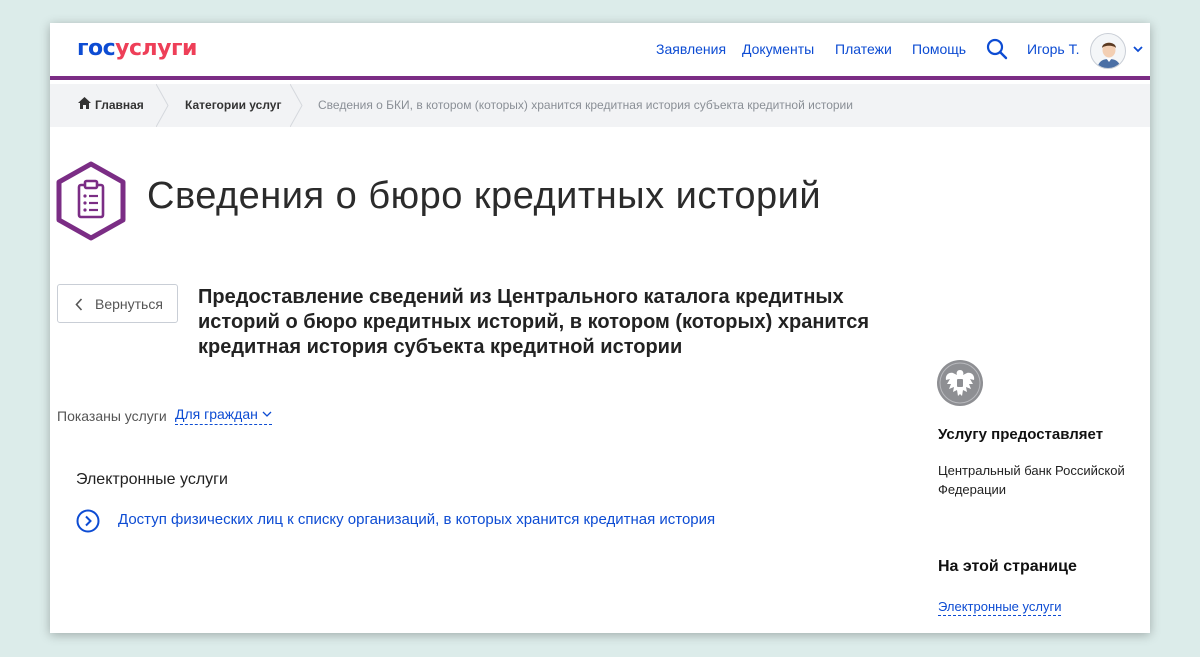 The height and width of the screenshot is (657, 1200). What do you see at coordinates (112, 416) in the screenshot?
I see `filter-label: Показаны услуги` at bounding box center [112, 416].